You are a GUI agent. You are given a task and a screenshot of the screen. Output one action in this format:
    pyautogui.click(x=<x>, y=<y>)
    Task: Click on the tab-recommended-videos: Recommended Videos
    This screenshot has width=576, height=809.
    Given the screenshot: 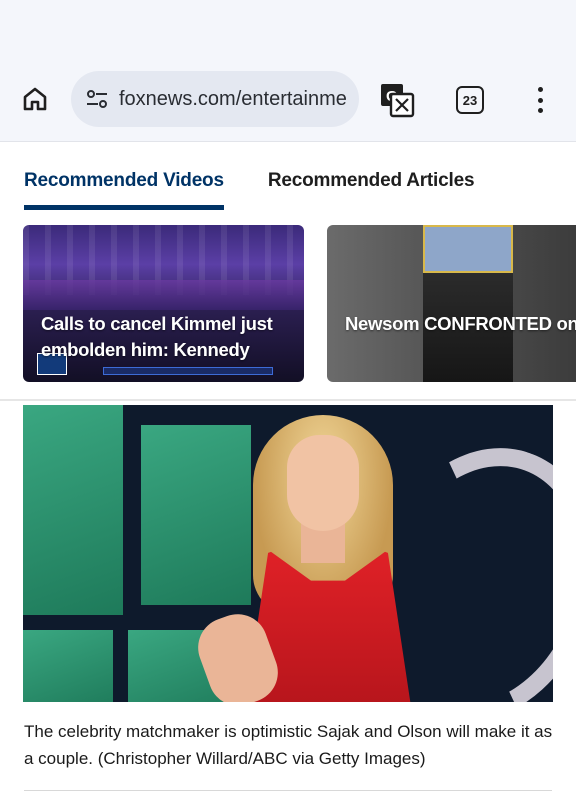 What is the action you would take?
    pyautogui.click(x=124, y=190)
    